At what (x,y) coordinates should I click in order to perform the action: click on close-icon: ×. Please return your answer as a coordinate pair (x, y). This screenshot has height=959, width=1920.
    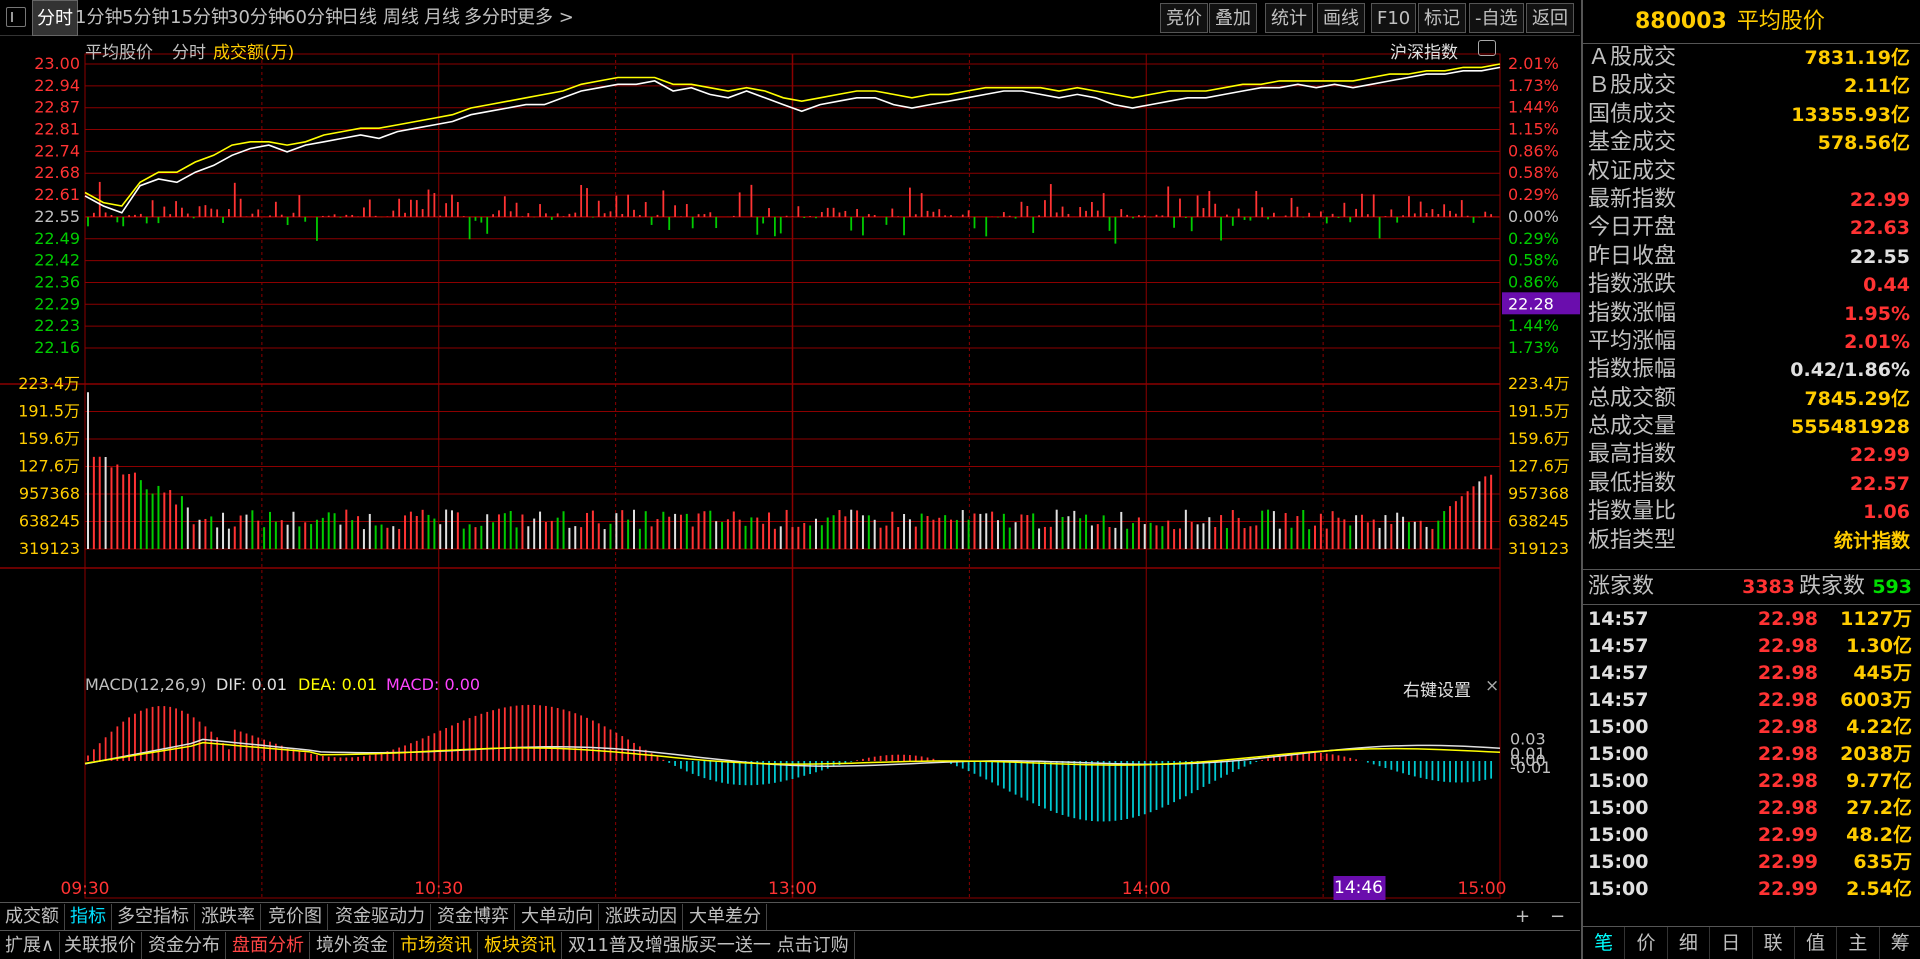
    Looking at the image, I should click on (1492, 686).